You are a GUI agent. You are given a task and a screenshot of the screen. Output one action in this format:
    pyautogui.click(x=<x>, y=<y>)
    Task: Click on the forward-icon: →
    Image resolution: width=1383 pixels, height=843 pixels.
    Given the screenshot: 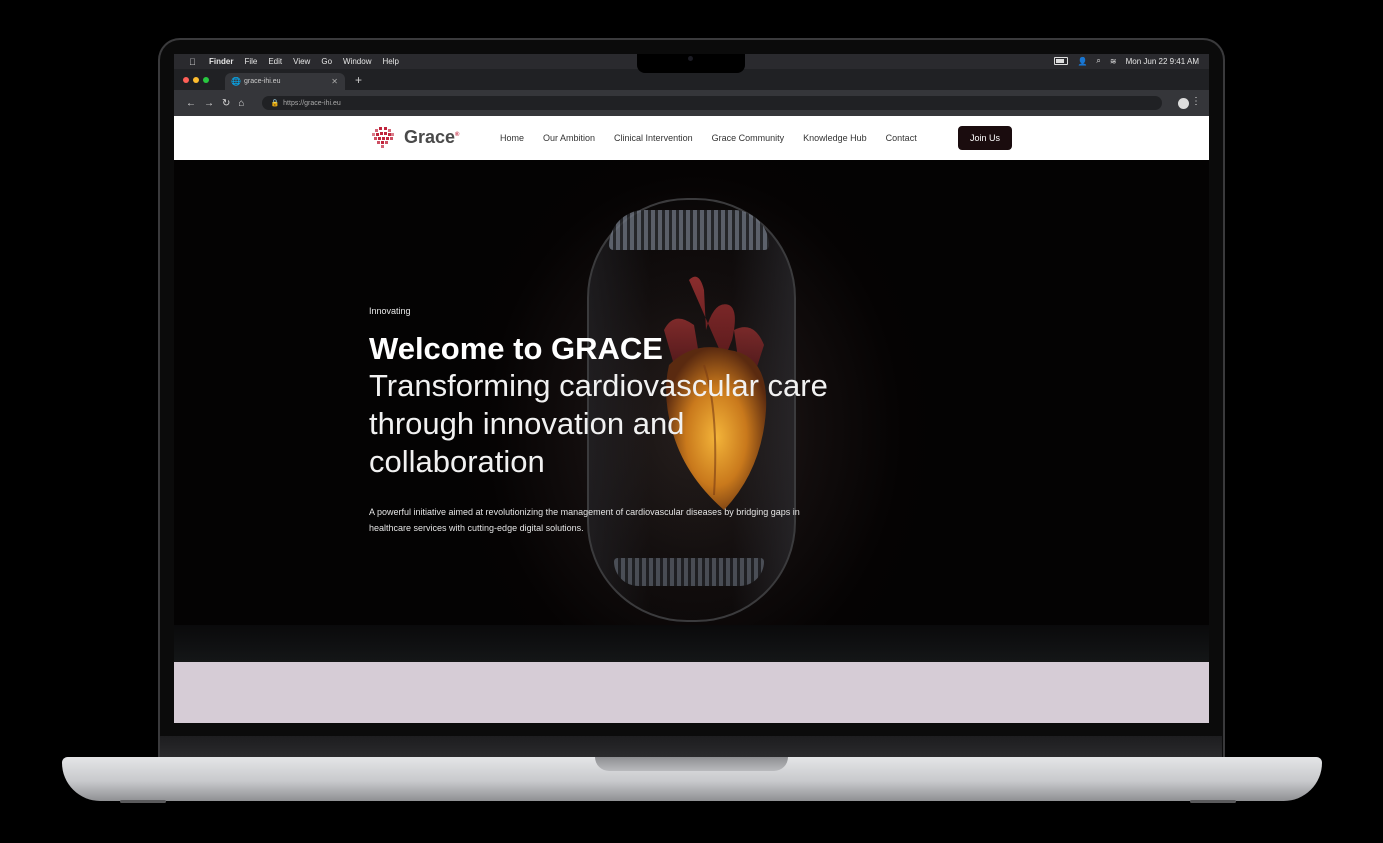 What is the action you would take?
    pyautogui.click(x=209, y=103)
    